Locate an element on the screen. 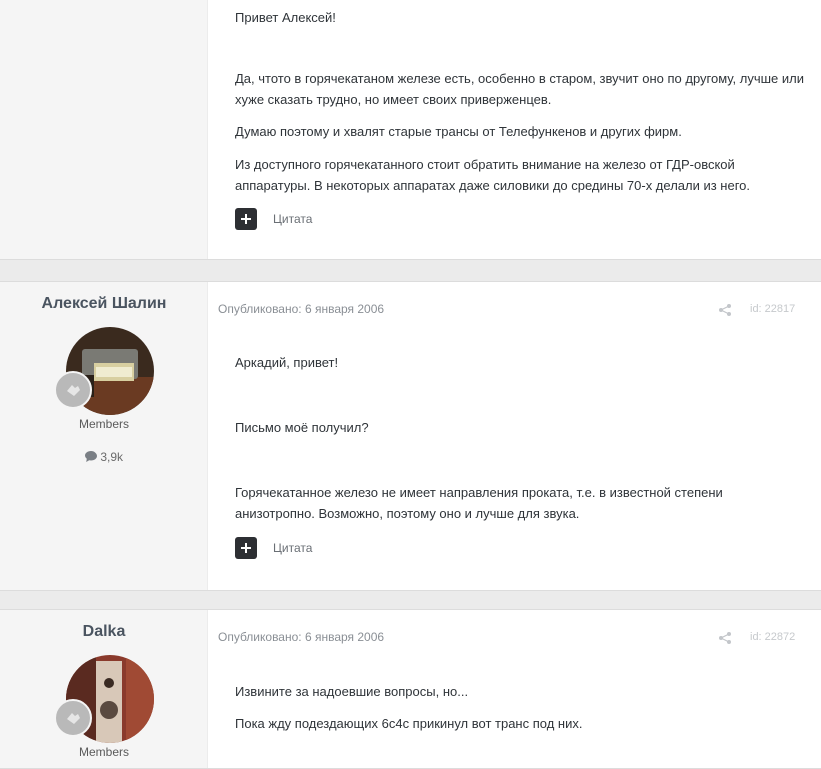  author-name: Dalka is located at coordinates (104, 632).